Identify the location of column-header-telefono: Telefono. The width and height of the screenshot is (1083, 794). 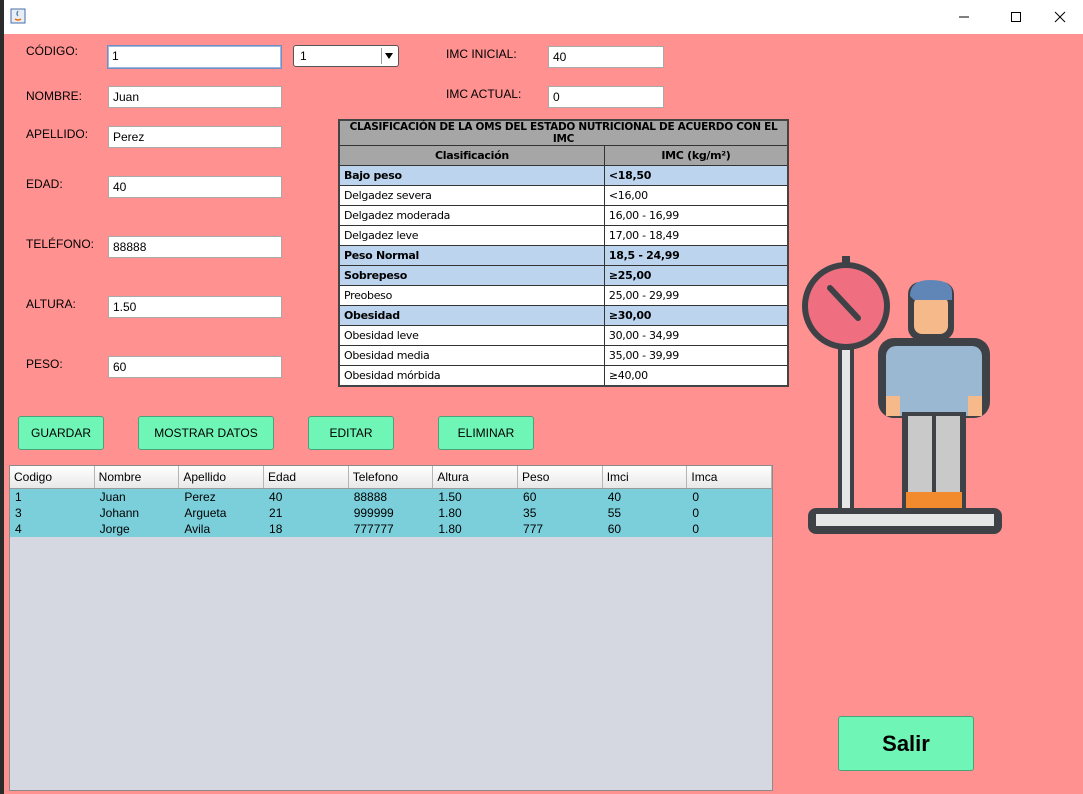
(391, 477).